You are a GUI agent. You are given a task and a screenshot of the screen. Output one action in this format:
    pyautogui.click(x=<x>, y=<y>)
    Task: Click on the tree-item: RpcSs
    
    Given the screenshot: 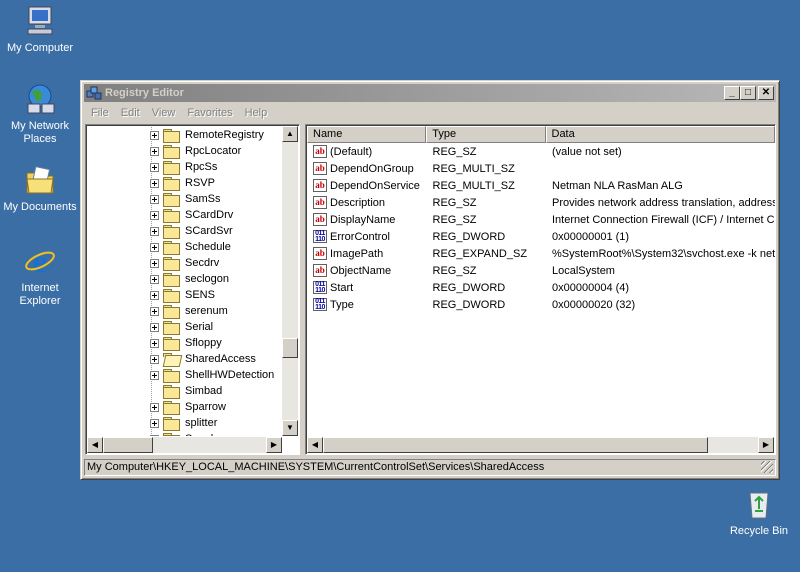 What is the action you would take?
    pyautogui.click(x=184, y=167)
    